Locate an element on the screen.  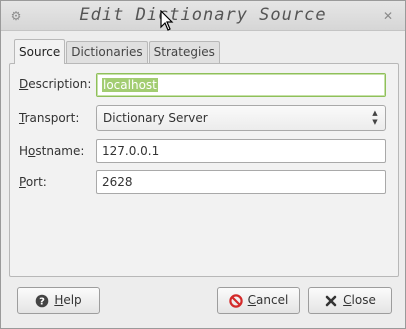
description-value: localhost is located at coordinates (130, 85).